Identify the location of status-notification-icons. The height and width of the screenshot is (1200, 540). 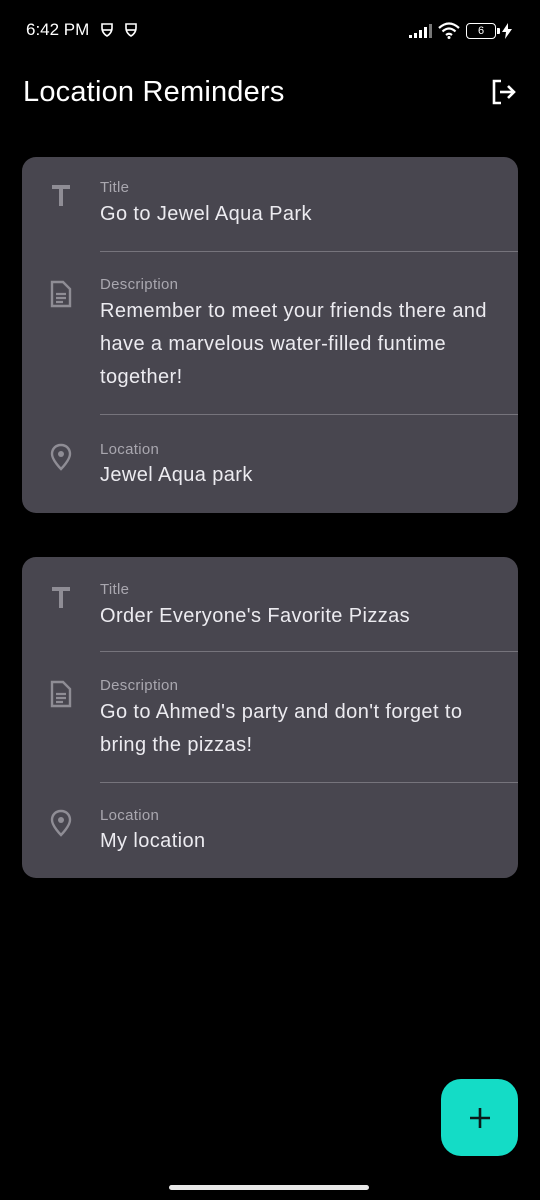
(119, 30).